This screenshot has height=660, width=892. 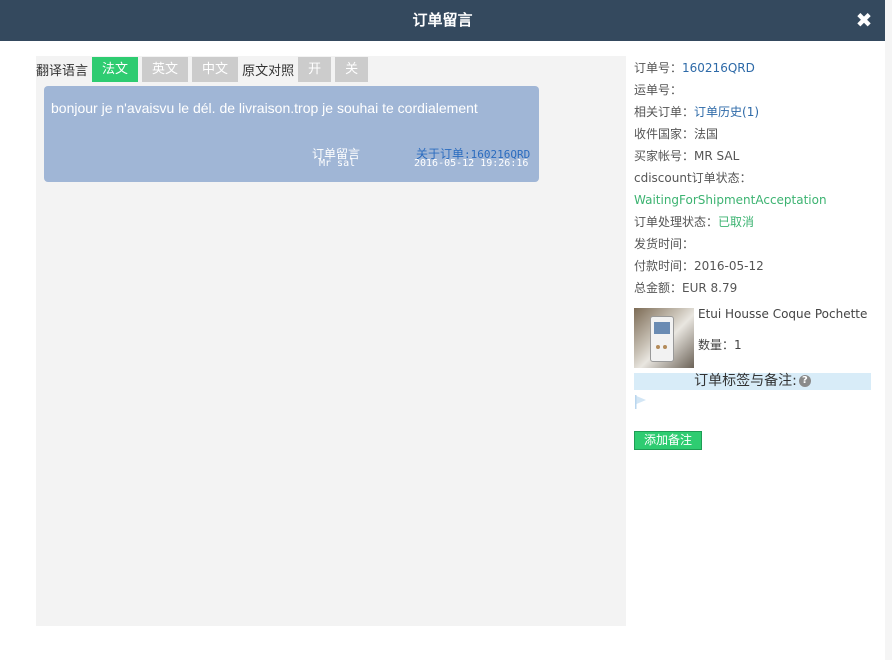 What do you see at coordinates (745, 381) in the screenshot?
I see `notes-heading-text: 订单标签与备注:` at bounding box center [745, 381].